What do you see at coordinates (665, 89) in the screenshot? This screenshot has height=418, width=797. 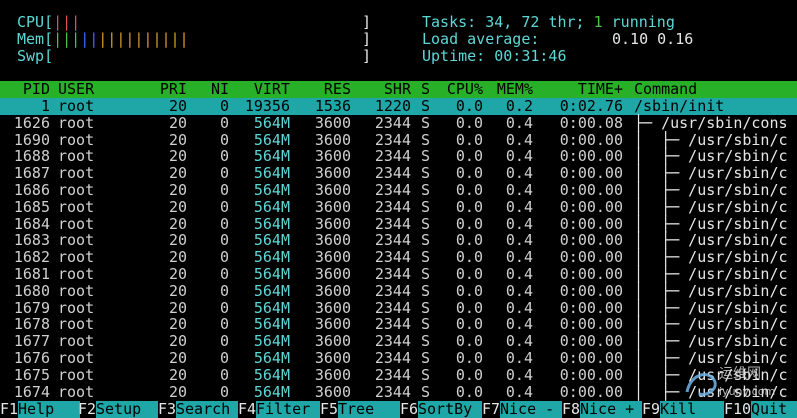 I see `column-command: Command` at bounding box center [665, 89].